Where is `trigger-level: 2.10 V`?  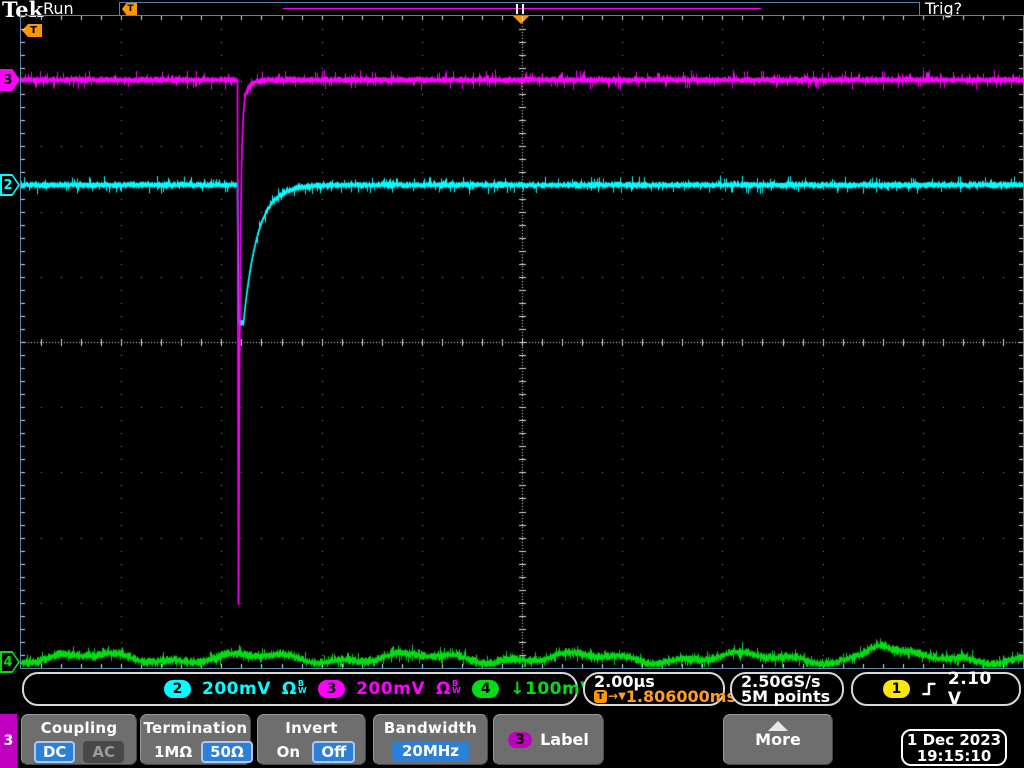 trigger-level: 2.10 V is located at coordinates (969, 689).